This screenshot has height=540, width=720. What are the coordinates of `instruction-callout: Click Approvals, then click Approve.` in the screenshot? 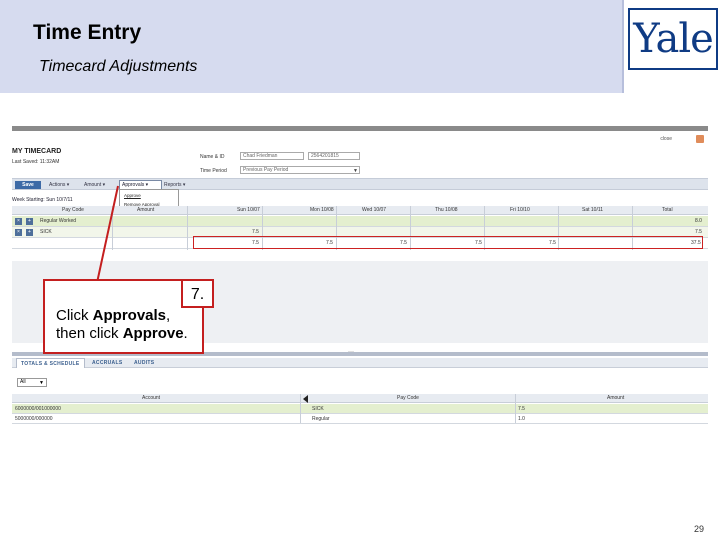 It's located at (123, 316).